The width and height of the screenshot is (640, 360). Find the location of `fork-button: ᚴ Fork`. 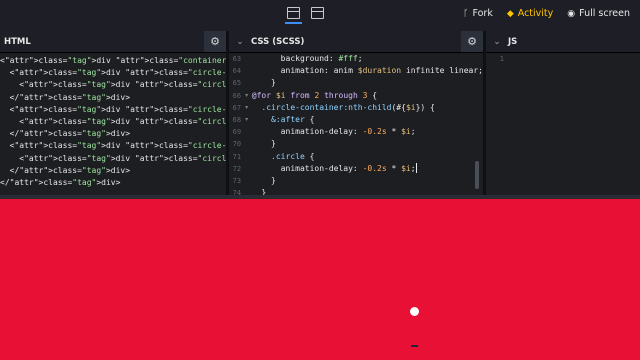

fork-button: ᚴ Fork is located at coordinates (478, 13).